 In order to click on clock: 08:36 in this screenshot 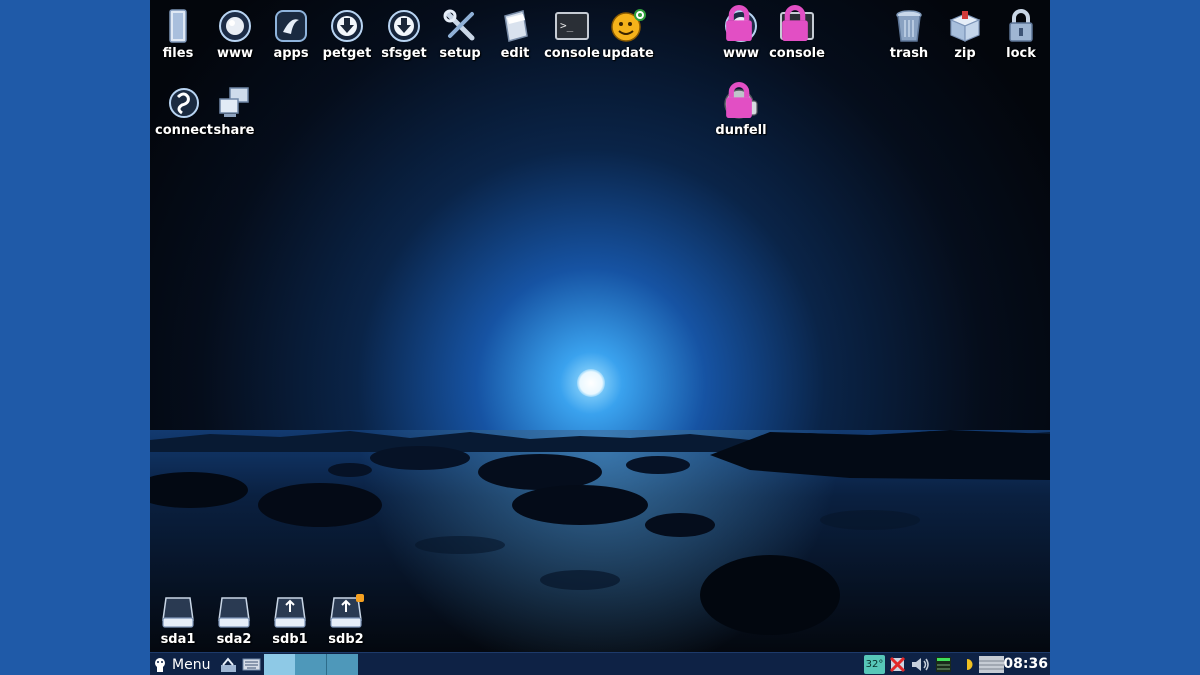, I will do `click(1025, 664)`.